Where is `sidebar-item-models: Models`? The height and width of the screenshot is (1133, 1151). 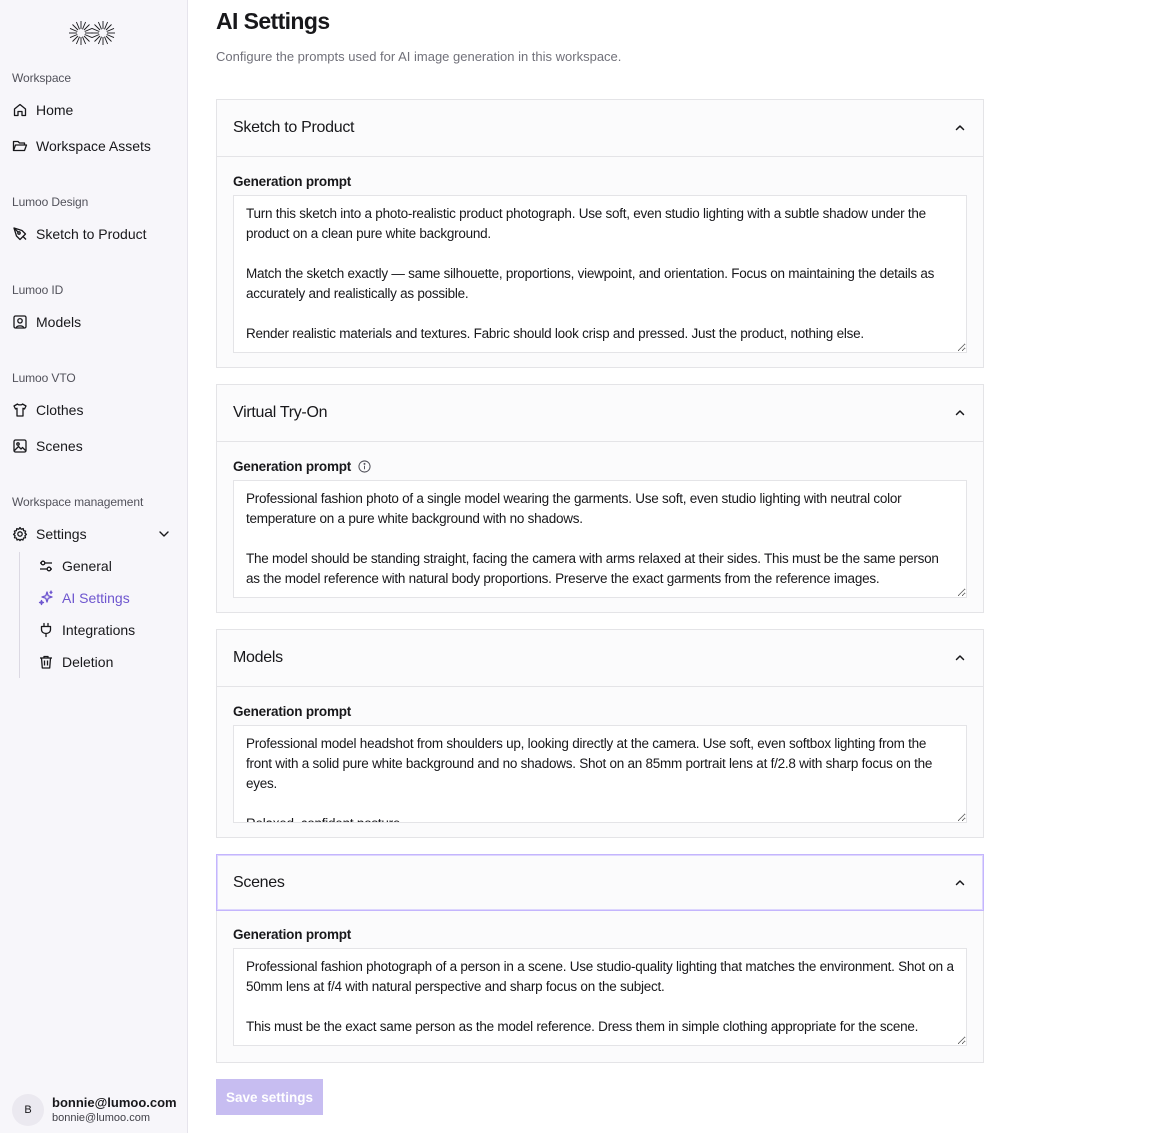
sidebar-item-models: Models is located at coordinates (46, 322).